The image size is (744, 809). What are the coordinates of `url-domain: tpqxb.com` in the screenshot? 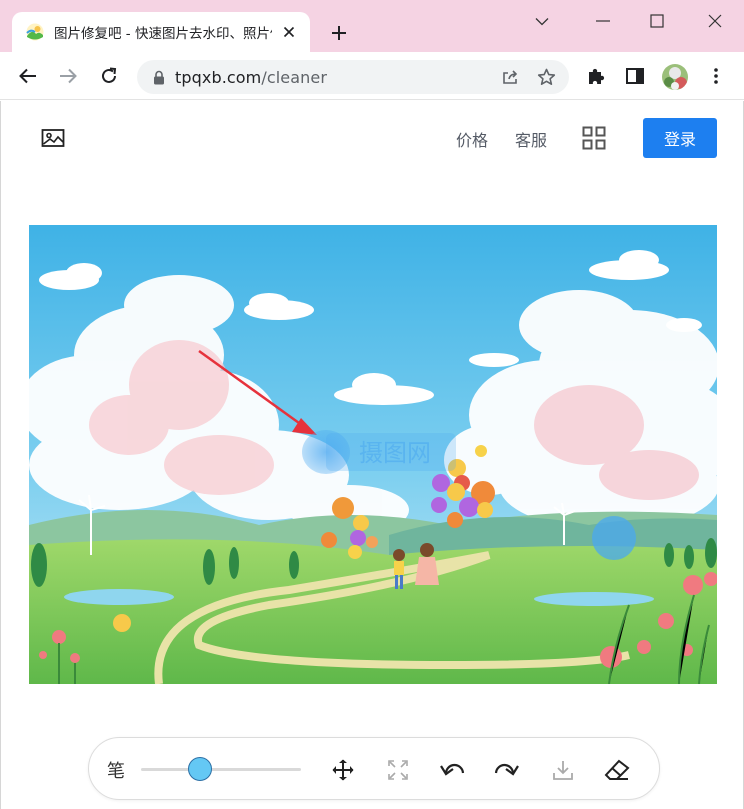 It's located at (218, 77).